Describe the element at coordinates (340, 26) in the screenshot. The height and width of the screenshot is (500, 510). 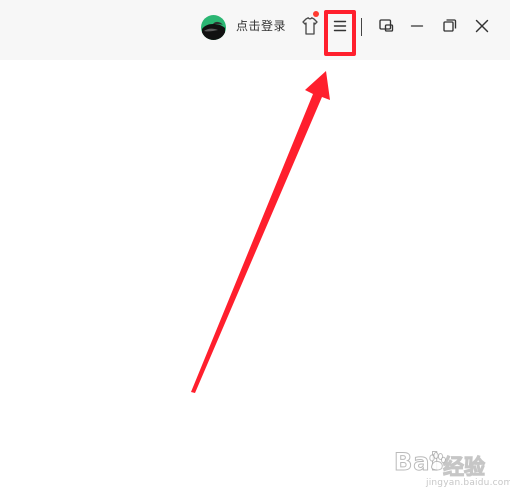
I see `hamburger-menu-icon` at that location.